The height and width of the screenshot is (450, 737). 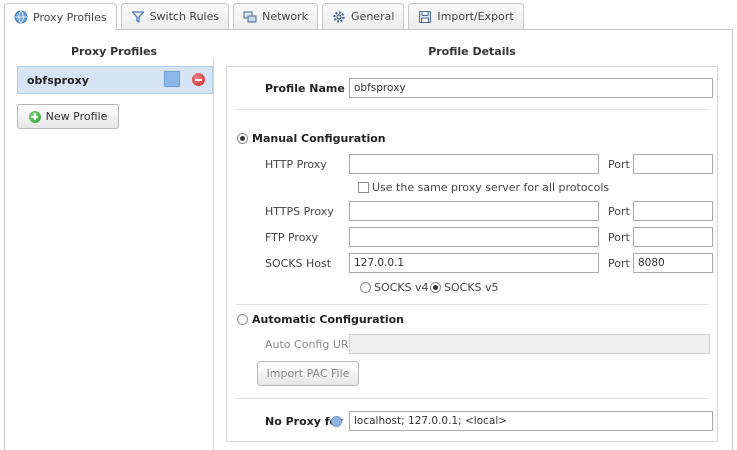 I want to click on globe-icon, so click(x=21, y=17).